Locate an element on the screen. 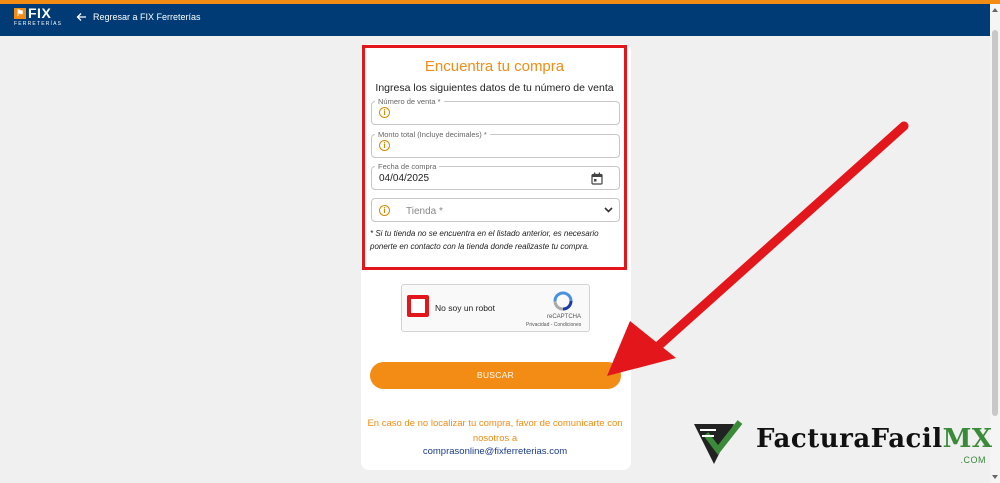 This screenshot has width=1000, height=483. facturafacil-watermark: FacturaFacilMX .COM is located at coordinates (843, 445).